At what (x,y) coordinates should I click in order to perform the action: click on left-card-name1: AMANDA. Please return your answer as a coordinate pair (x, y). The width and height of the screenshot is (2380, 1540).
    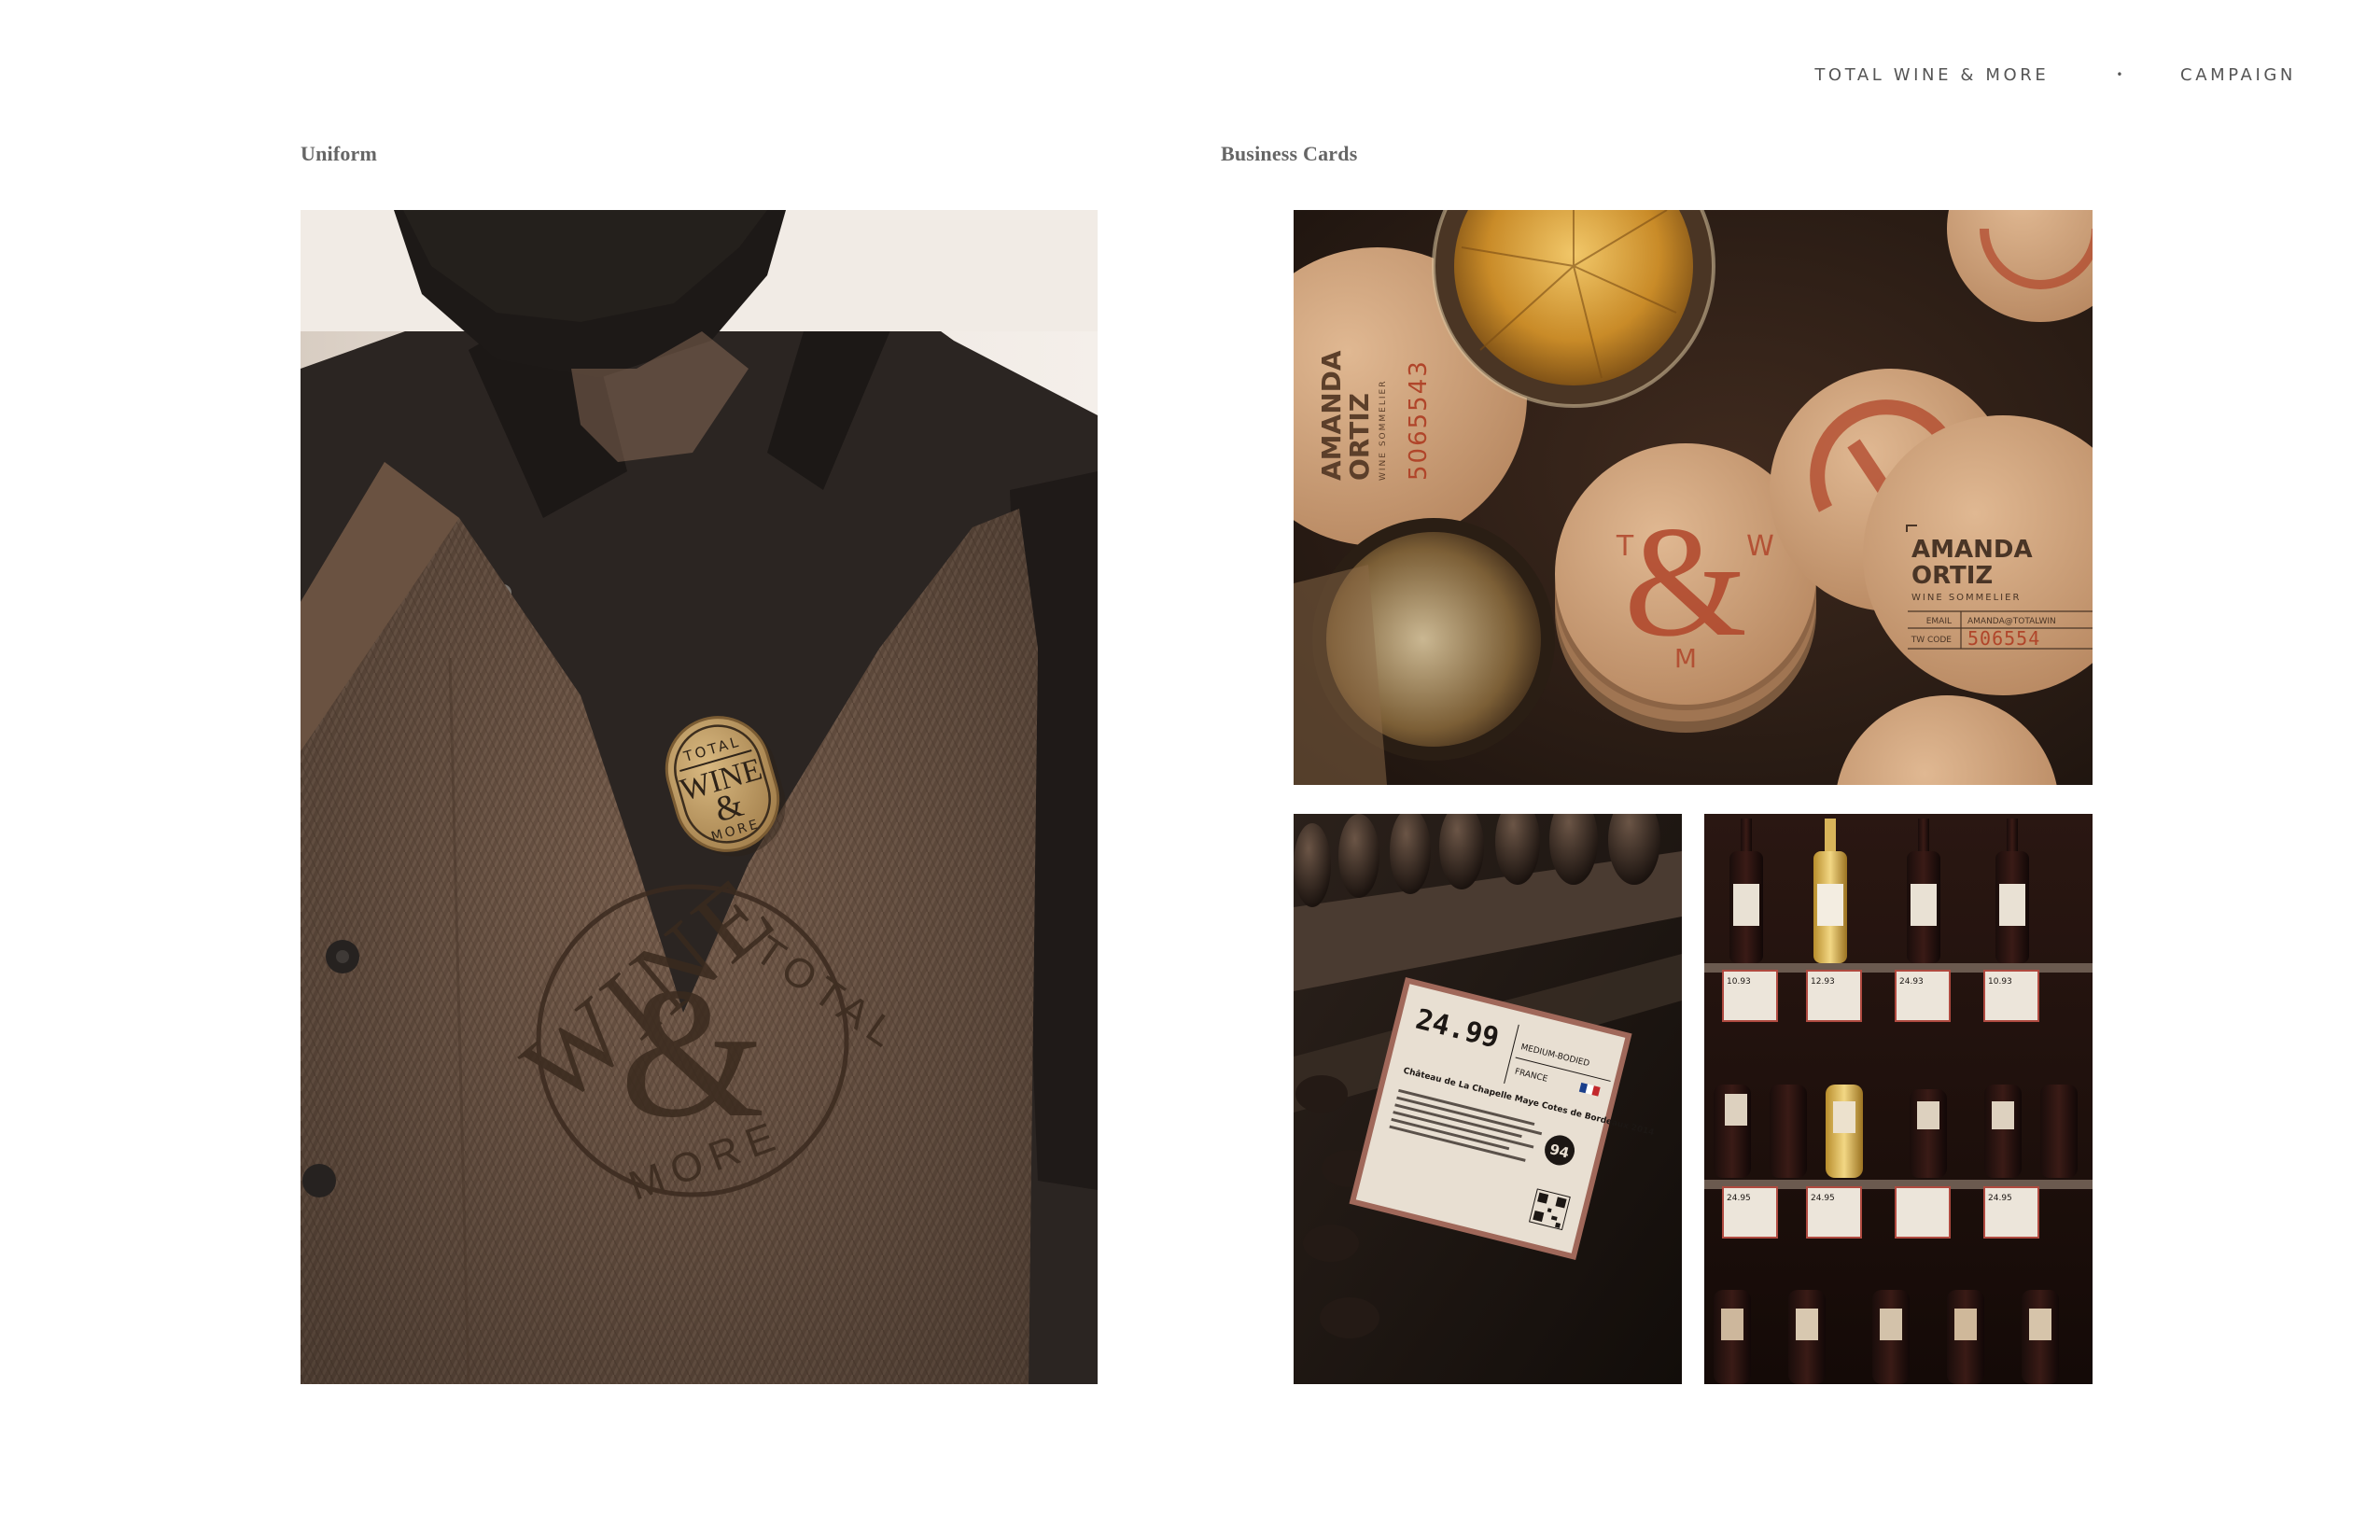
    Looking at the image, I should click on (1331, 415).